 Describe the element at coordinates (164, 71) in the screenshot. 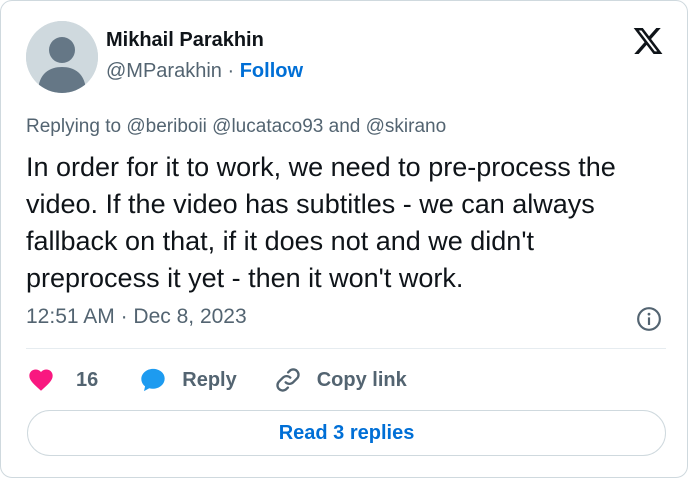

I see `author-handle: @MParakhin` at that location.